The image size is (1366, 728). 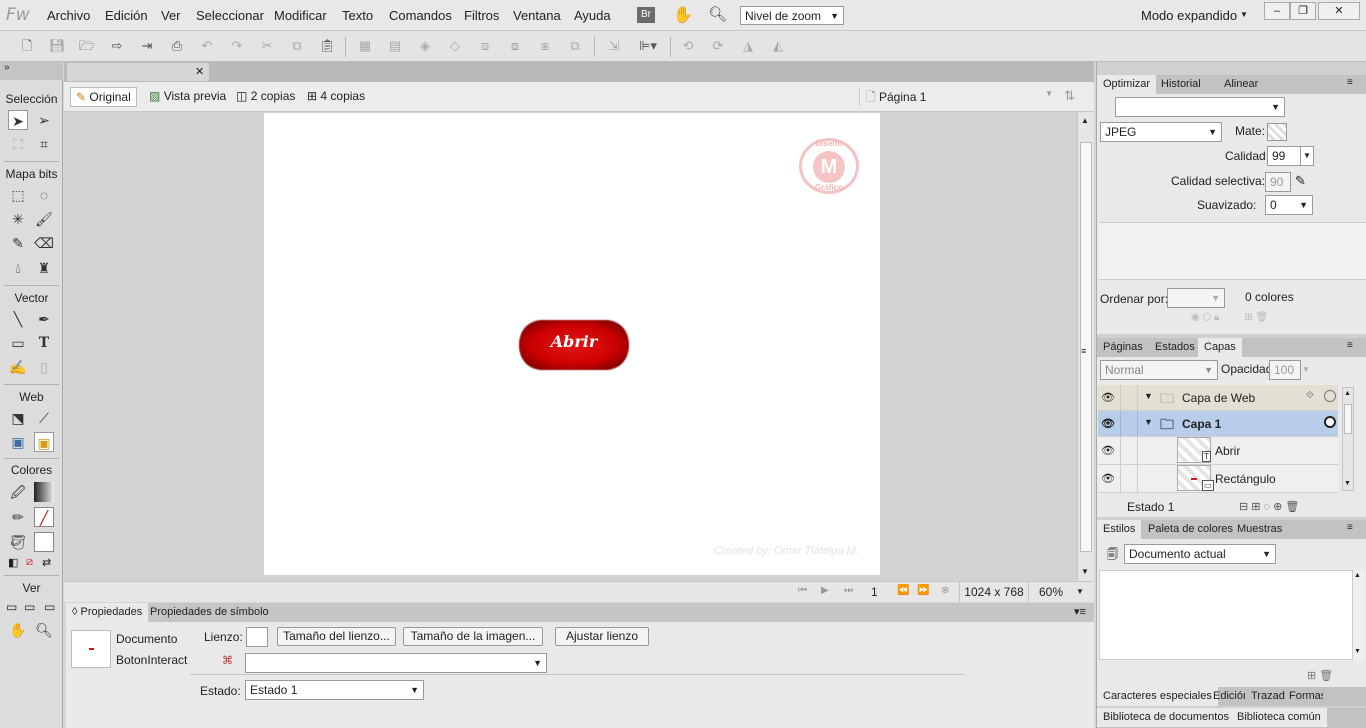 What do you see at coordinates (336, 97) in the screenshot?
I see `tab-4-copias: ⊞ 4 copias` at bounding box center [336, 97].